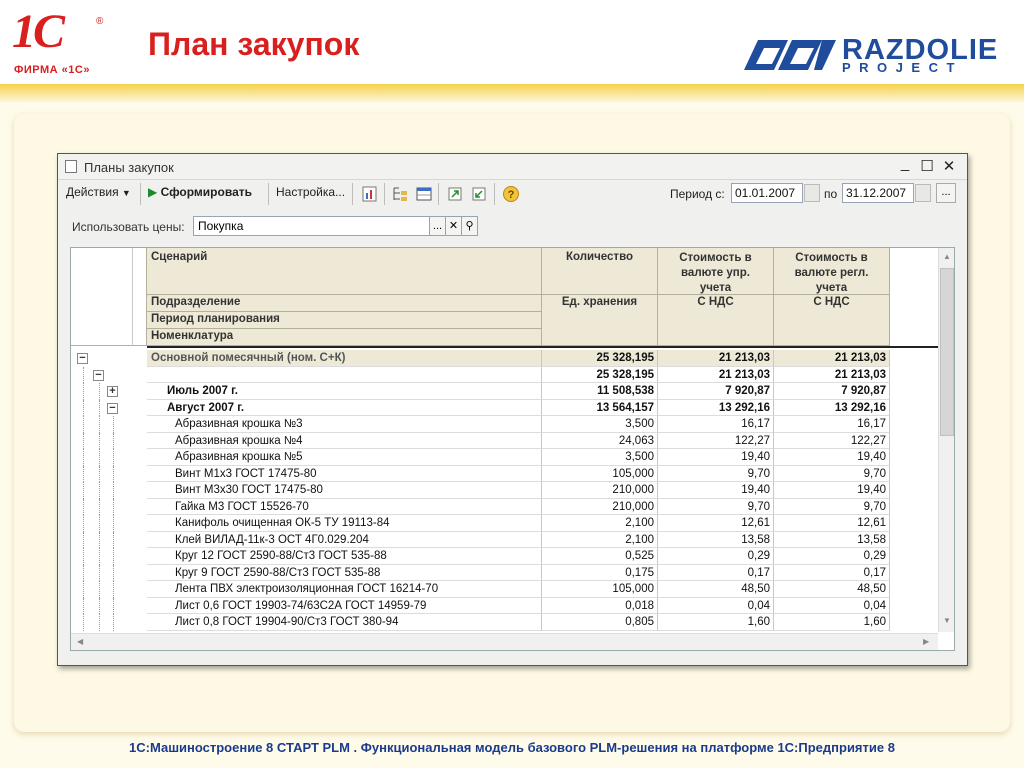 The image size is (1024, 768). Describe the element at coordinates (947, 620) in the screenshot. I see `scroll-down-icon: ▼` at that location.